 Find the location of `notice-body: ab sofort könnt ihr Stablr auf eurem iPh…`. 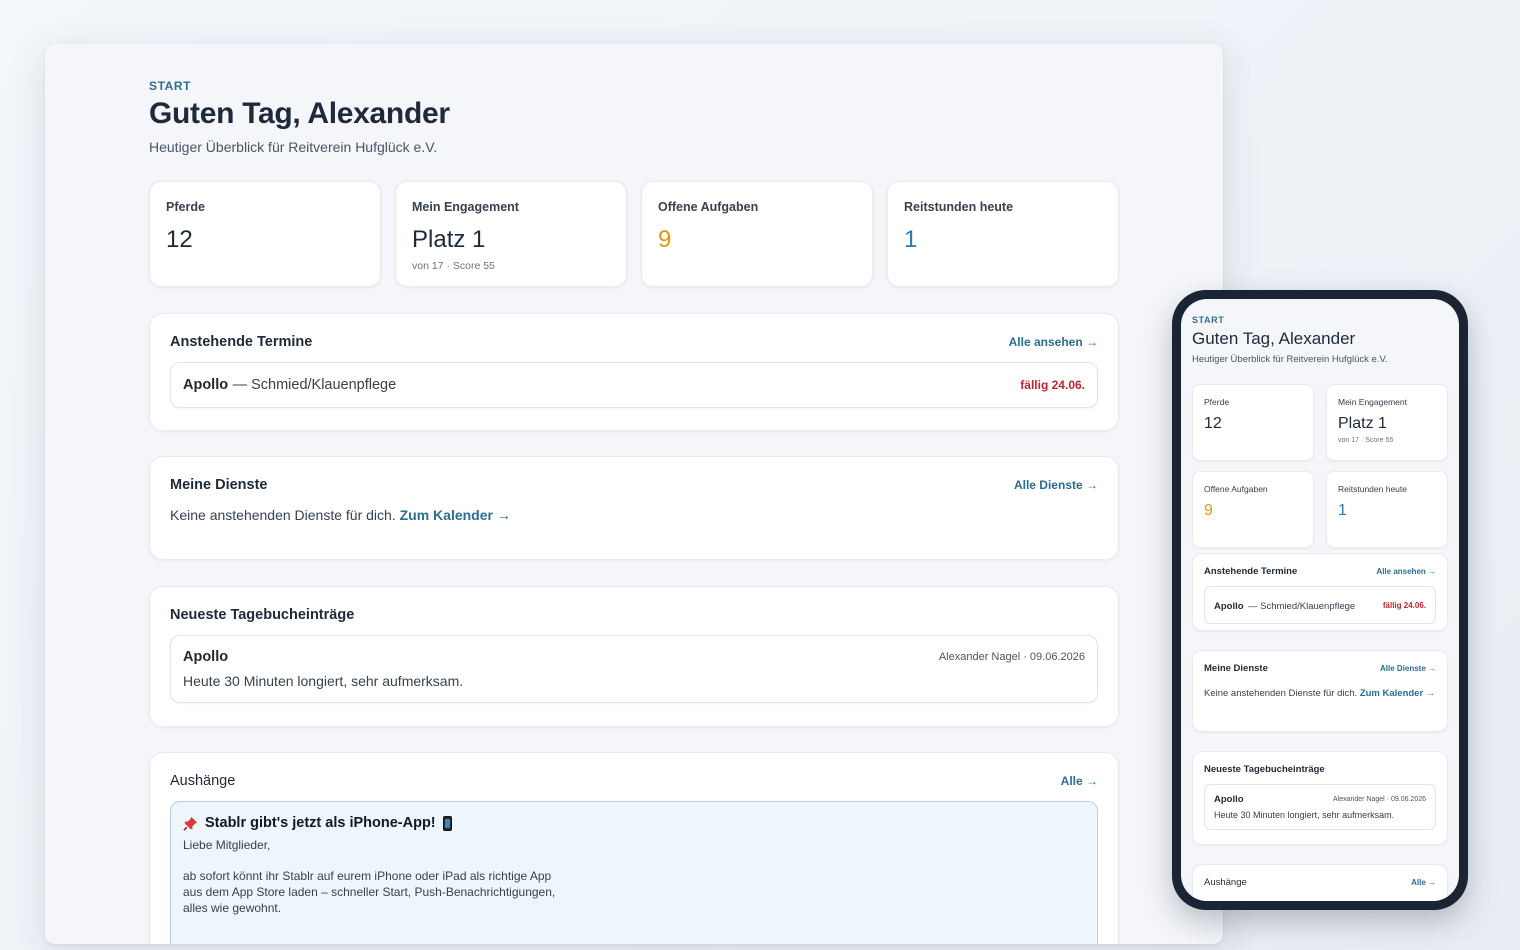

notice-body: ab sofort könnt ihr Stablr auf eurem iPh… is located at coordinates (634, 892).